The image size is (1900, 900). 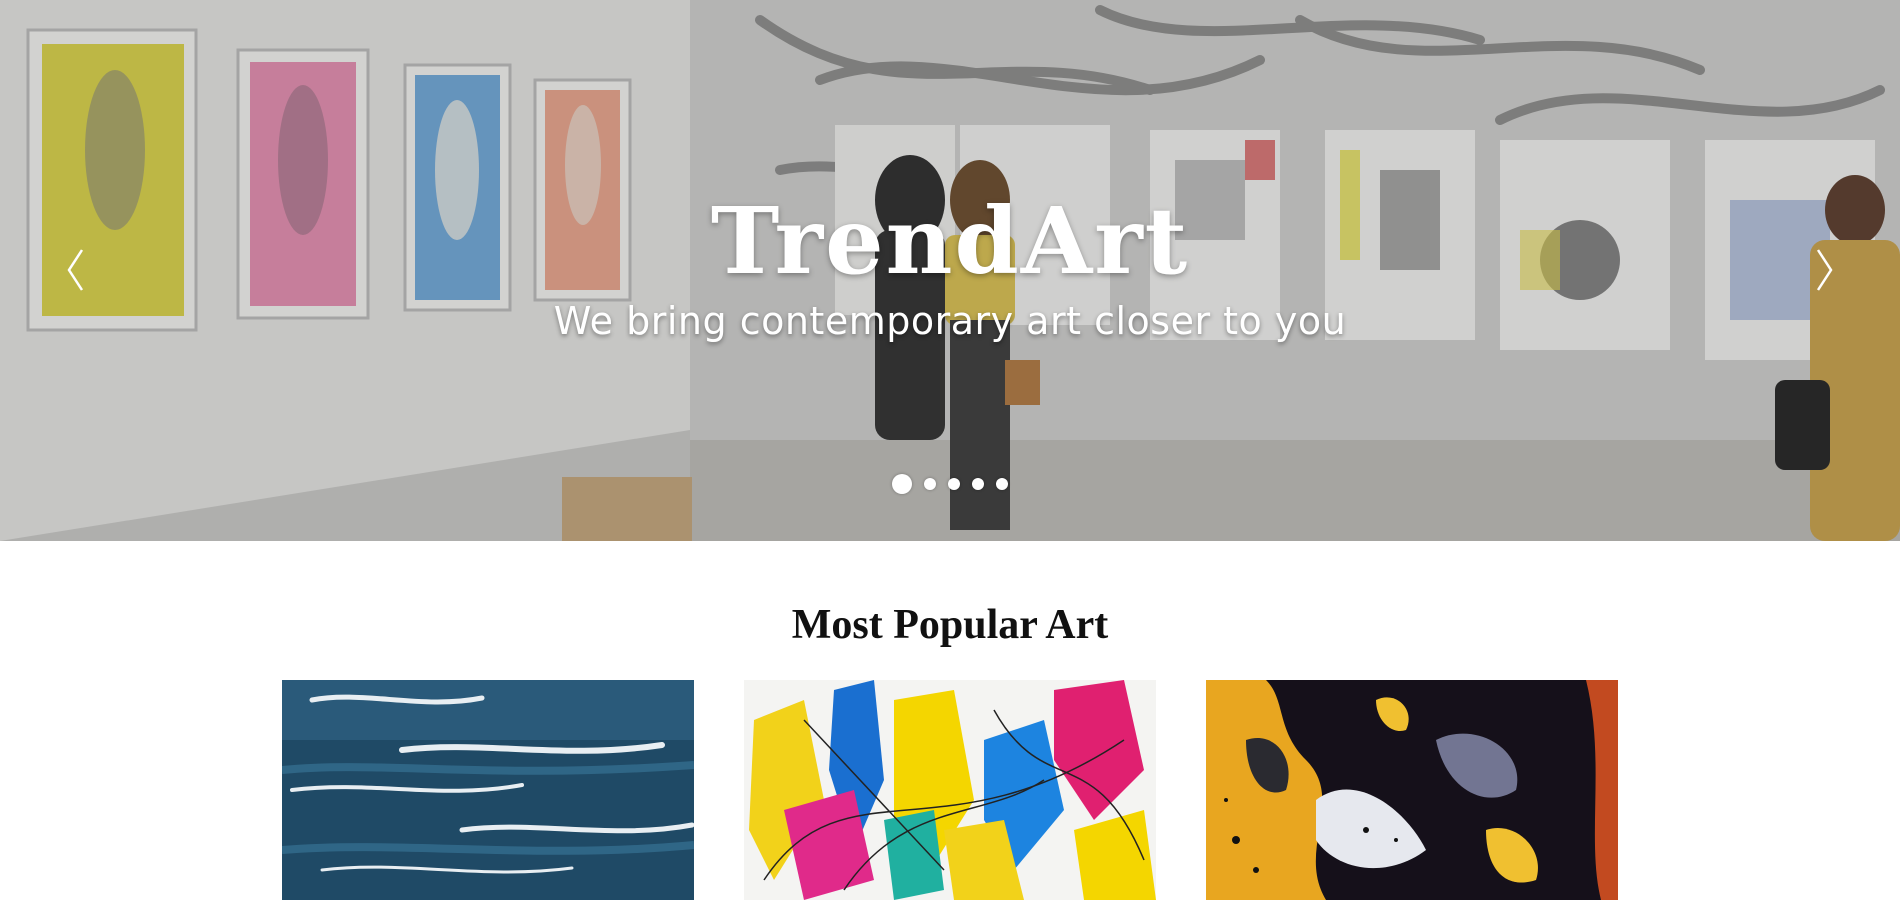 What do you see at coordinates (950, 625) in the screenshot?
I see `section-title: Most Popular Art` at bounding box center [950, 625].